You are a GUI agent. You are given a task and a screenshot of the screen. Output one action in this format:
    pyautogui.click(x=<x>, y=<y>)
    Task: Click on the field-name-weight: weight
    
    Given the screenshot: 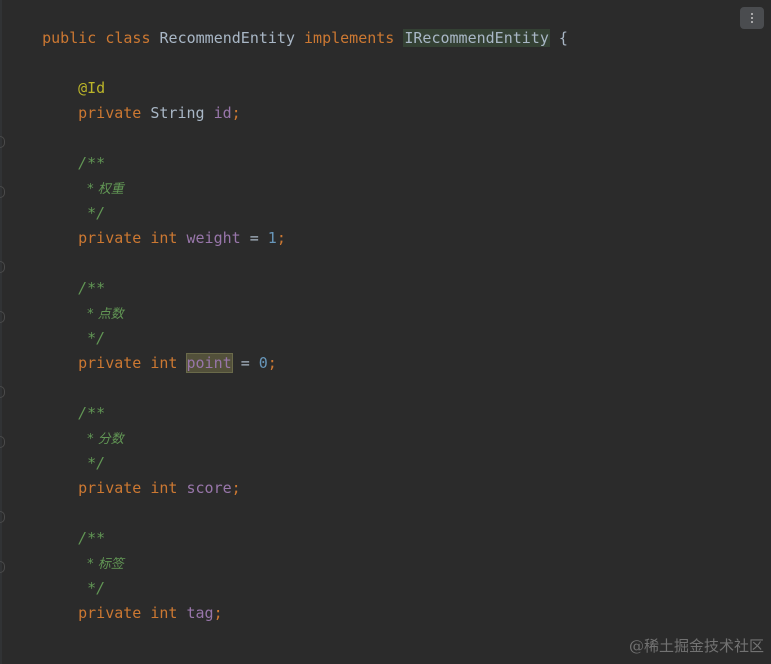 What is the action you would take?
    pyautogui.click(x=213, y=238)
    